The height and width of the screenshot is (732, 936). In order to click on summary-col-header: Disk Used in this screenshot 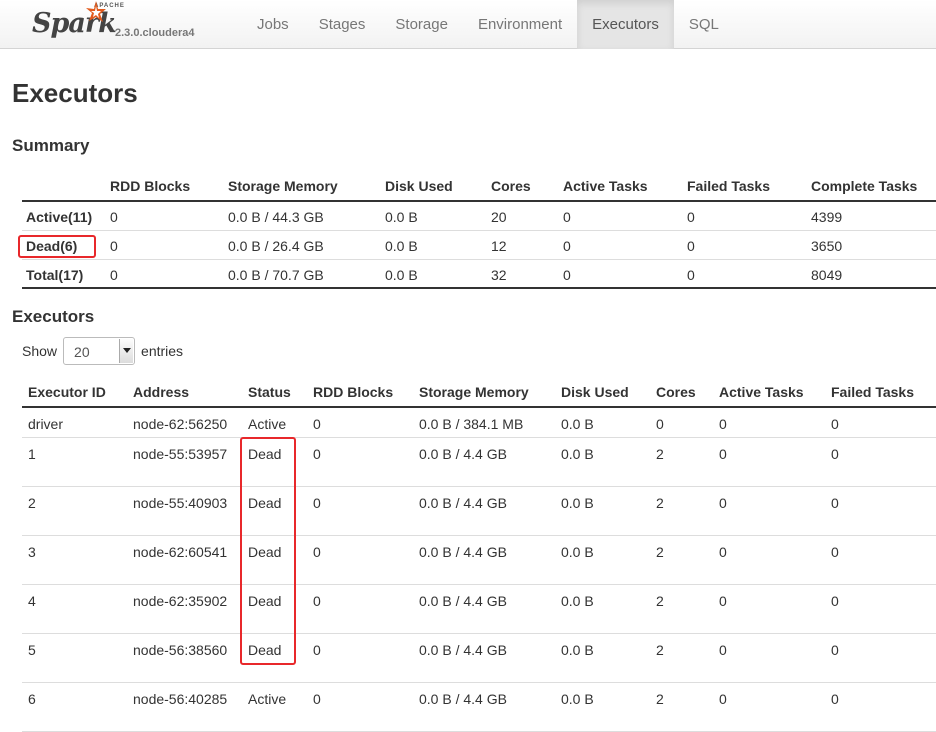, I will do `click(434, 186)`.